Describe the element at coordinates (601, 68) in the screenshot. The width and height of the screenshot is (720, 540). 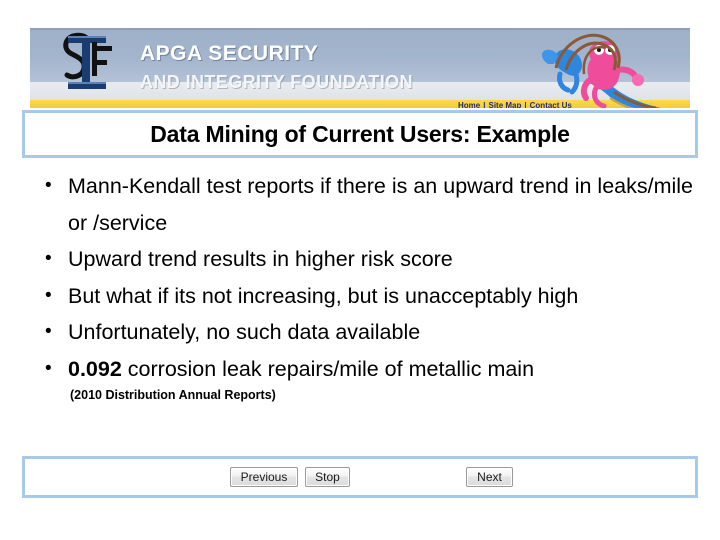
I see `cartoon-characters-illustration` at that location.